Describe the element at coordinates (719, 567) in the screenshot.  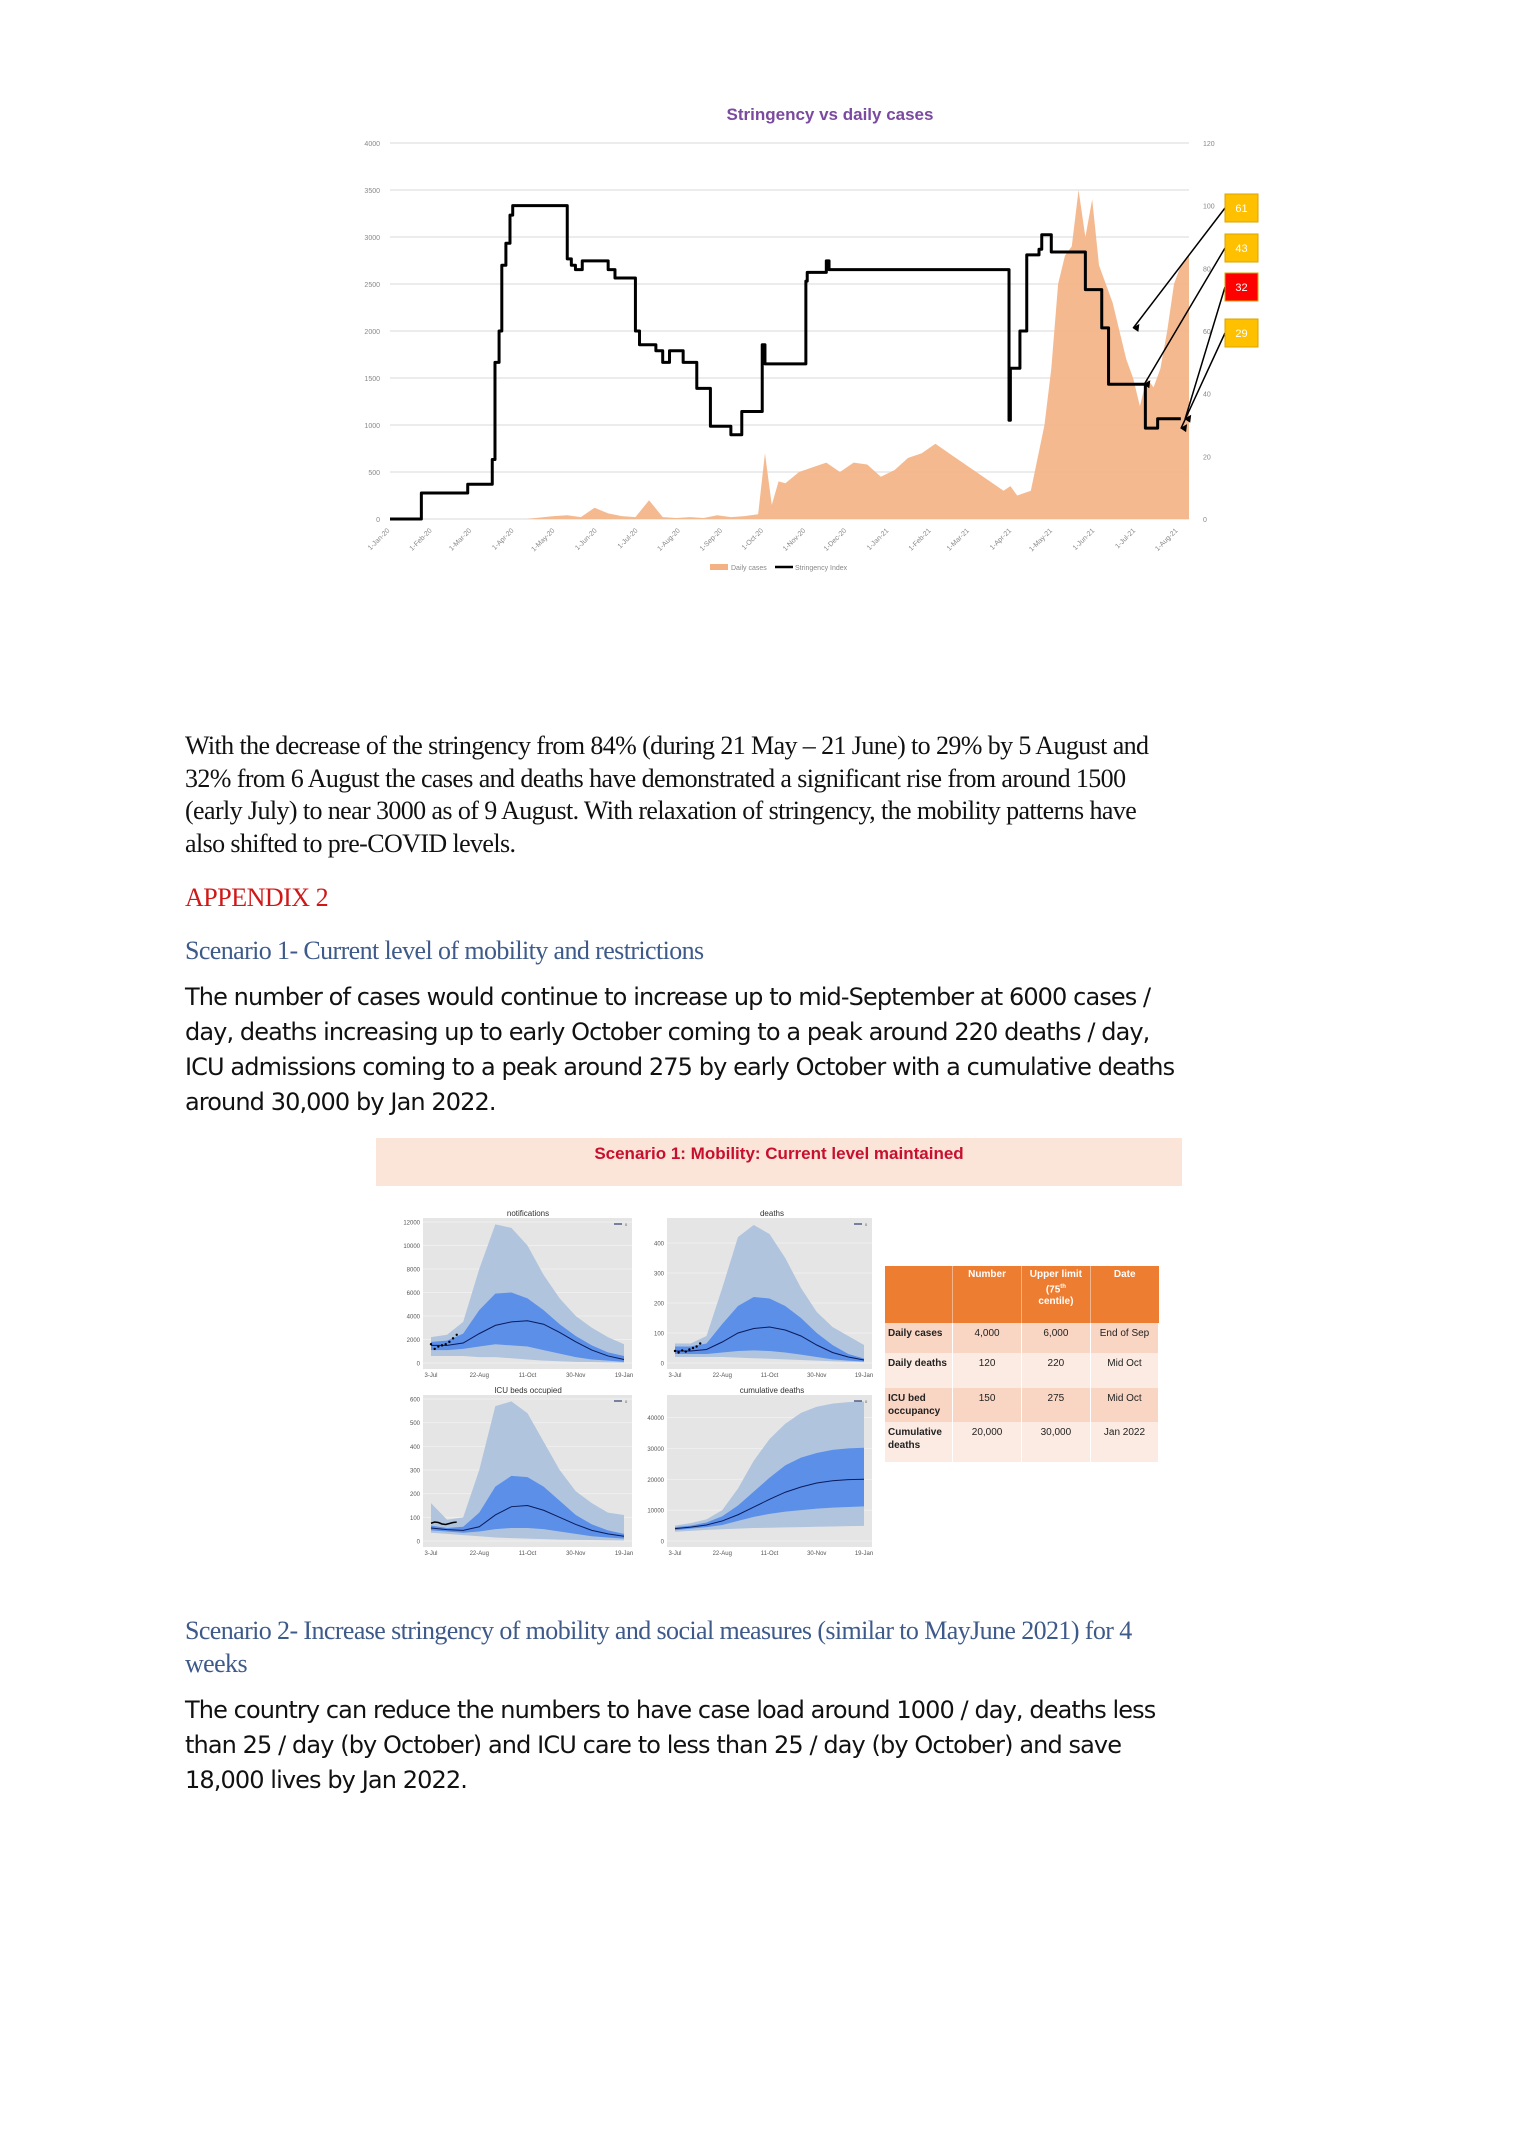
I see `legend-swatch-daily-cases` at that location.